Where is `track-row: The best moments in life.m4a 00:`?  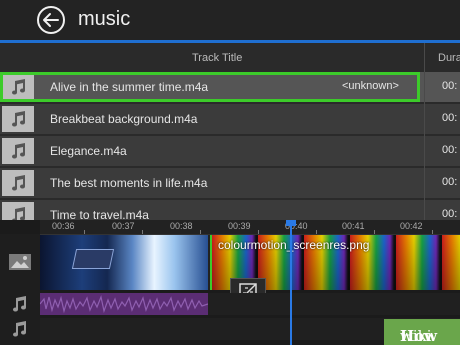 track-row: The best moments in life.m4a 00: is located at coordinates (230, 184).